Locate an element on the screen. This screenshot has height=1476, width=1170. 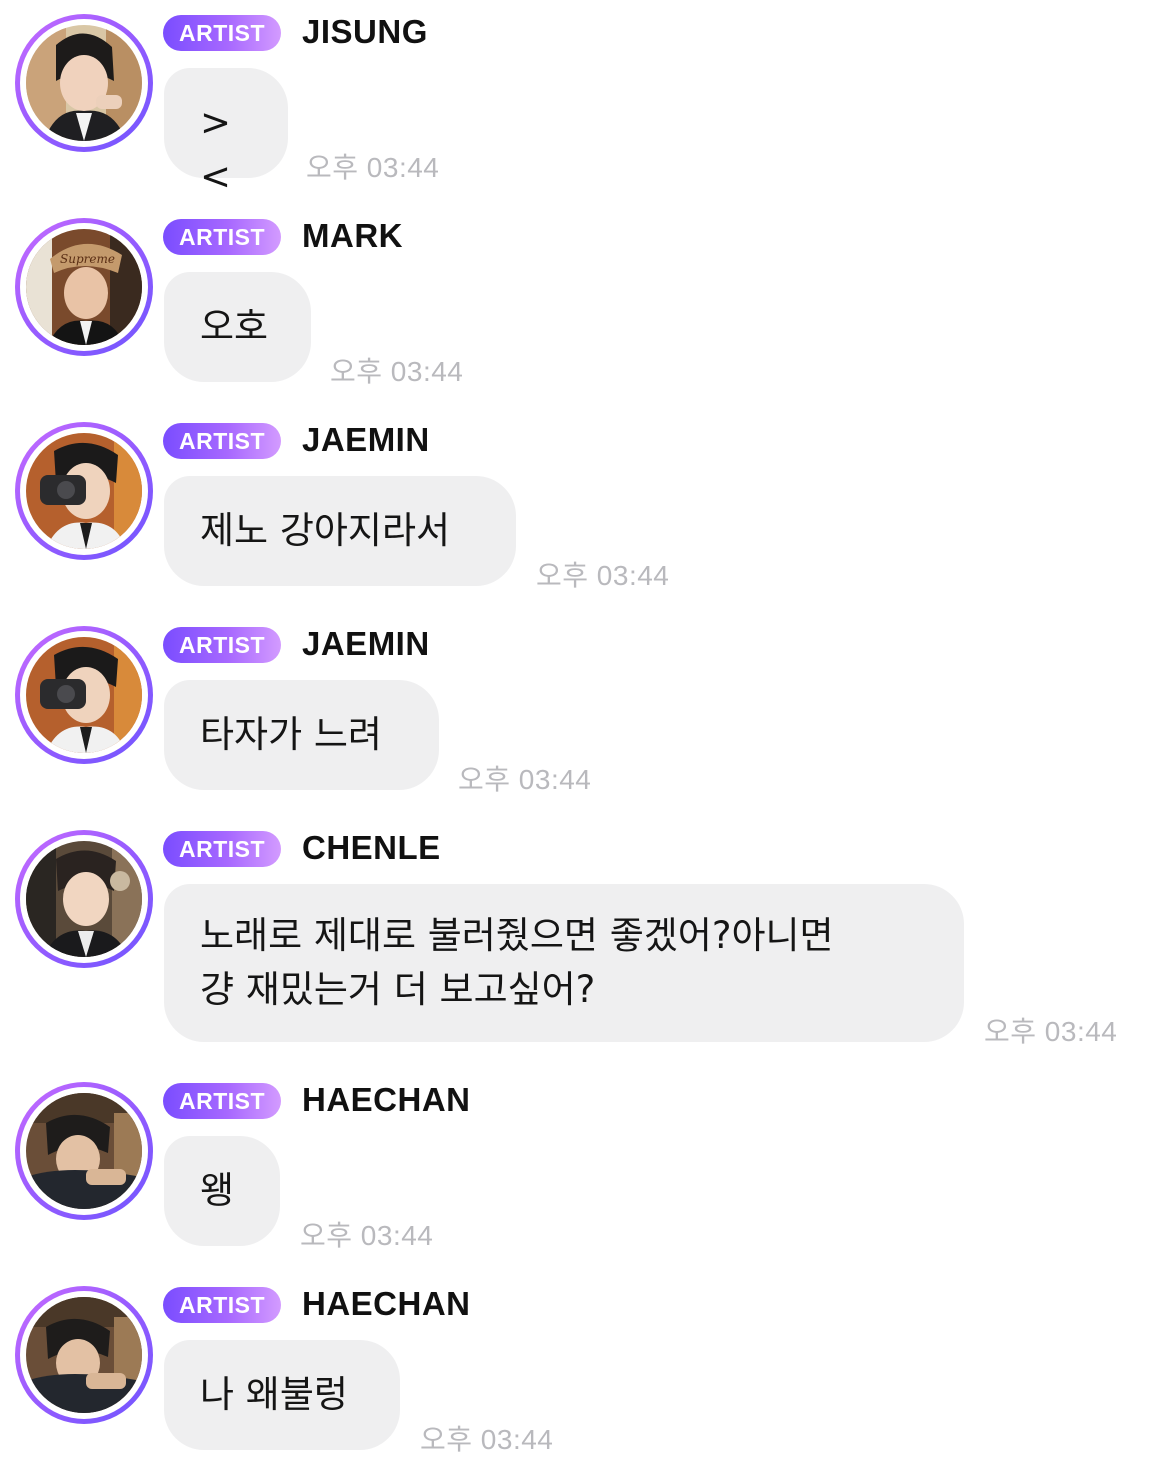
message-bubble: 나 왜불렁 is located at coordinates (282, 1395).